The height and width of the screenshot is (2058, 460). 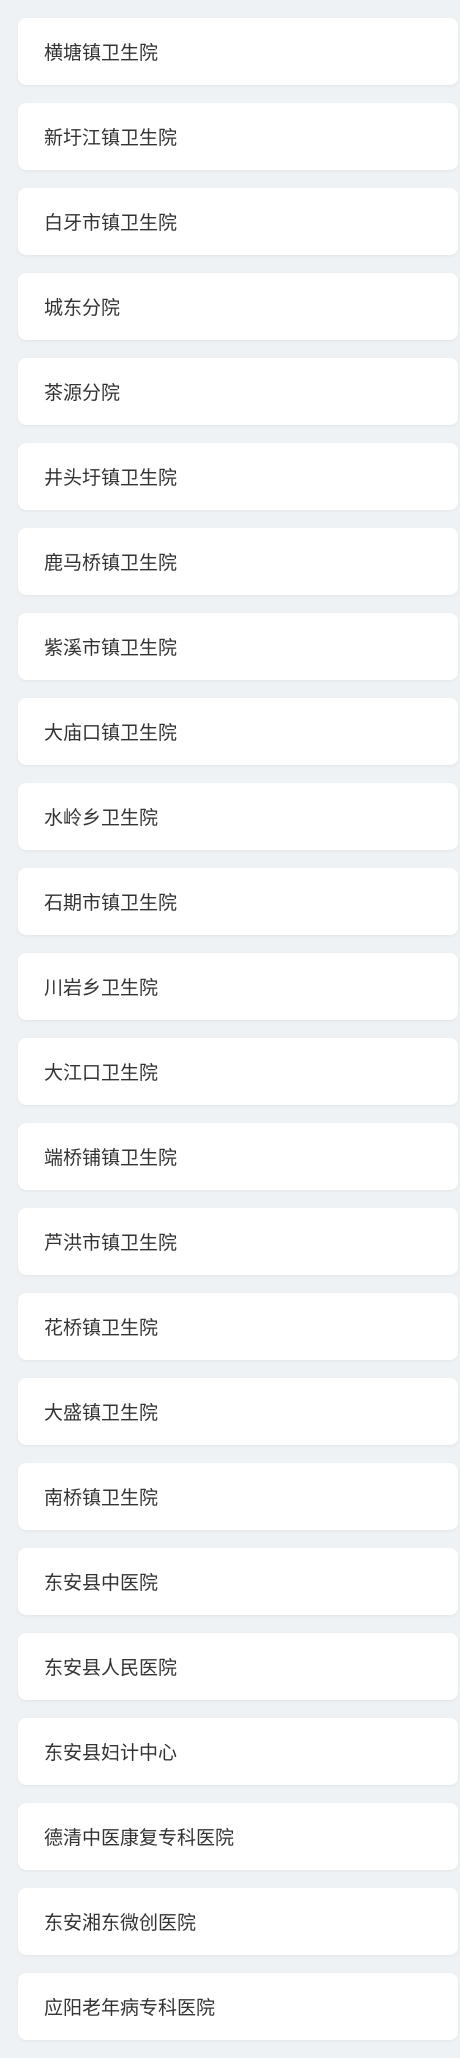 I want to click on list-item-label: 大盛镇卫生院, so click(x=101, y=1413).